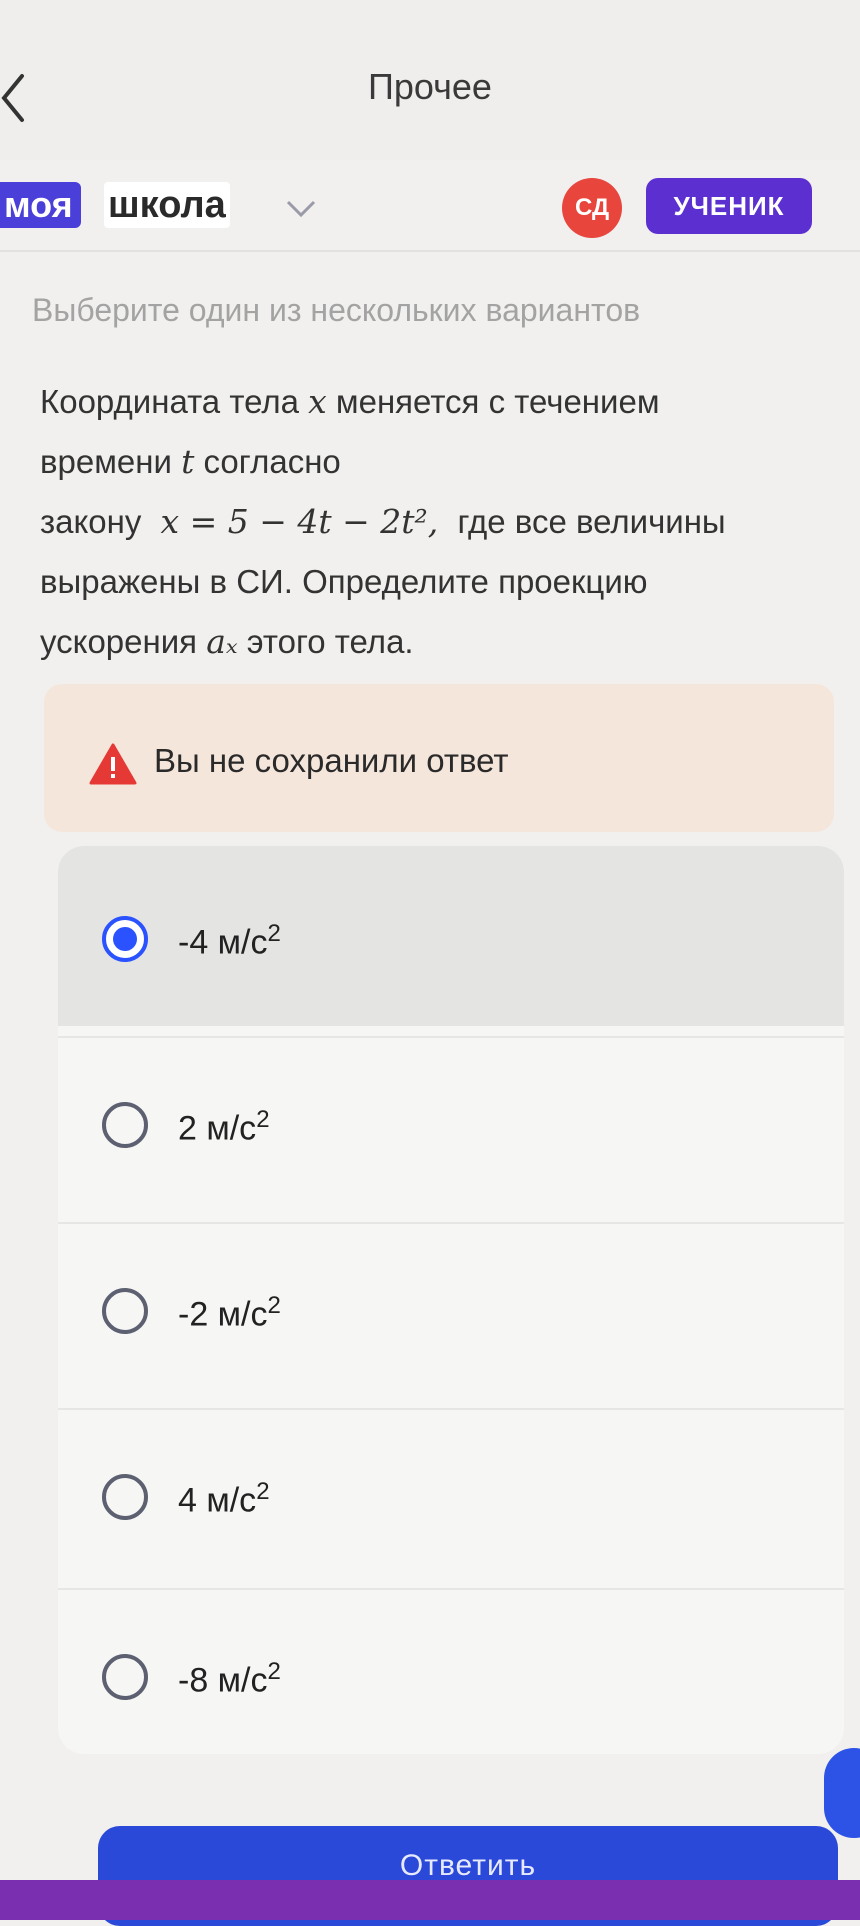  I want to click on answer-option: -2 м/с2, so click(451, 1313).